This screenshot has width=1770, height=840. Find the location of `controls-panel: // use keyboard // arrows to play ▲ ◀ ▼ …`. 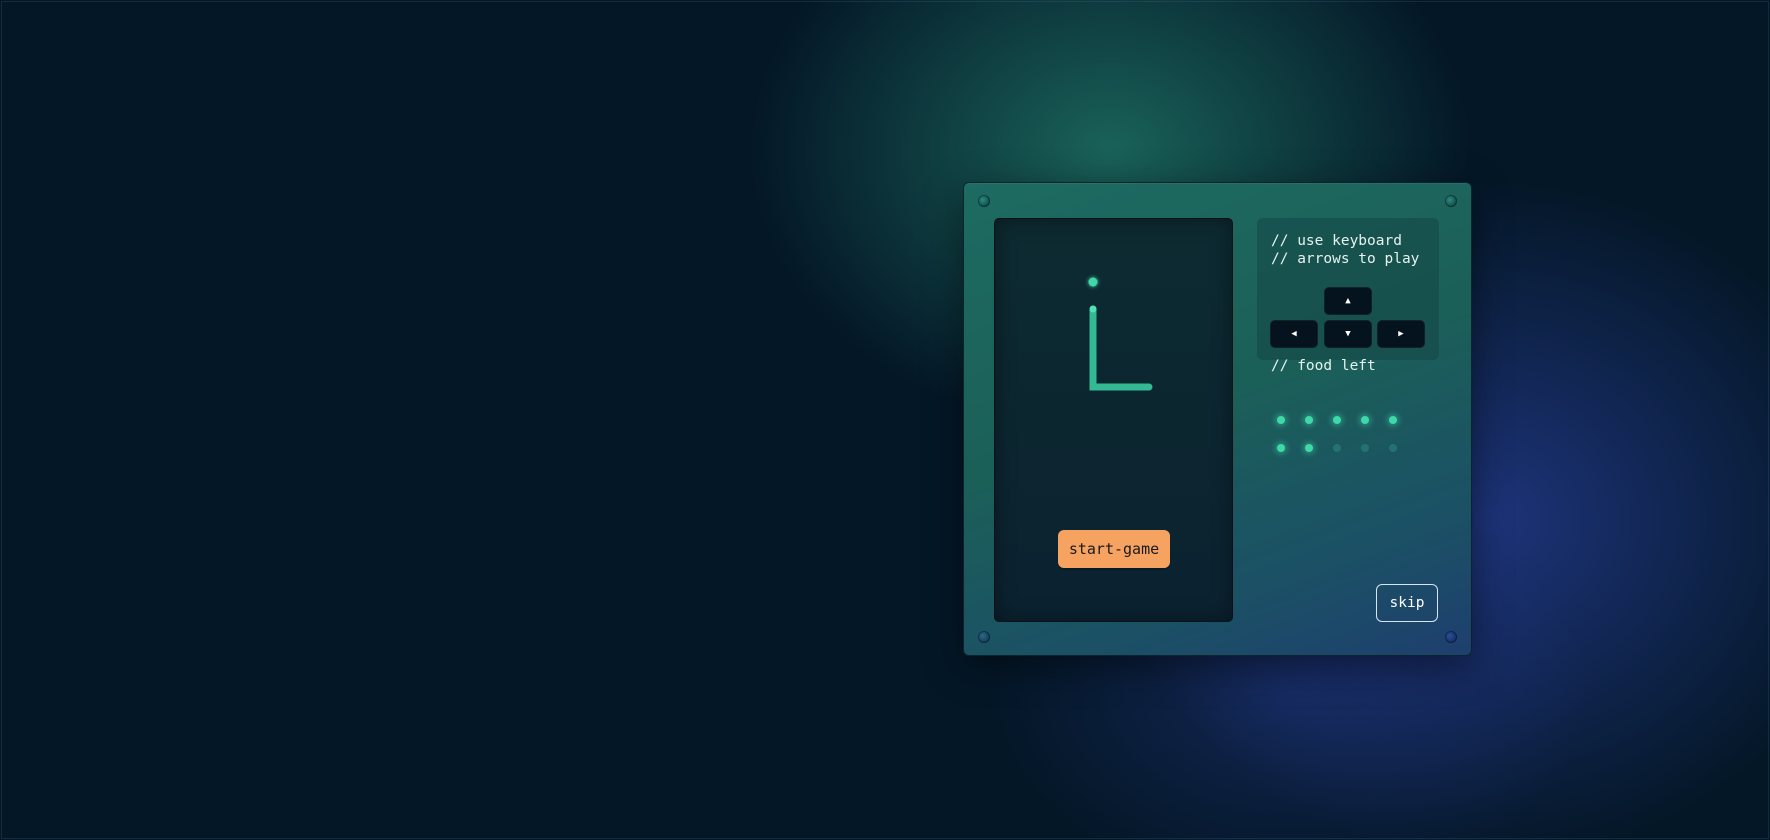

controls-panel: // use keyboard // arrows to play ▲ ◀ ▼ … is located at coordinates (1348, 289).